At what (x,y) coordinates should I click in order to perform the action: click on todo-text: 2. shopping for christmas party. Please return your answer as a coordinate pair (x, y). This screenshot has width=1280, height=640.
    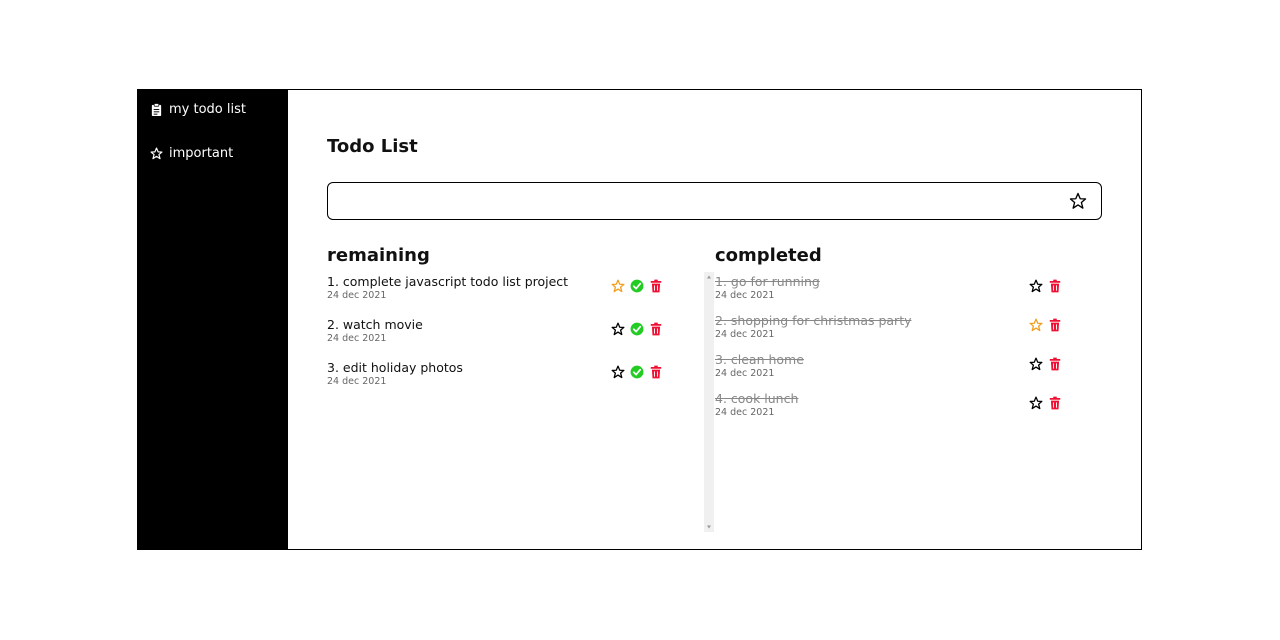
    Looking at the image, I should click on (813, 320).